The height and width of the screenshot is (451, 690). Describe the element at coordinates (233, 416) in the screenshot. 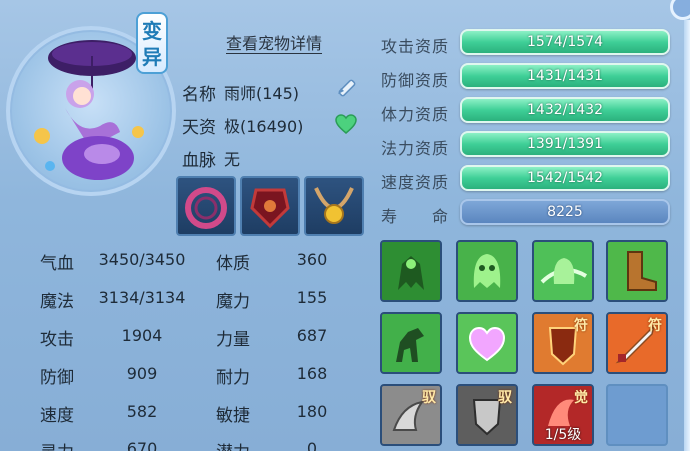

I see `stat-label-agility: 敏捷` at that location.